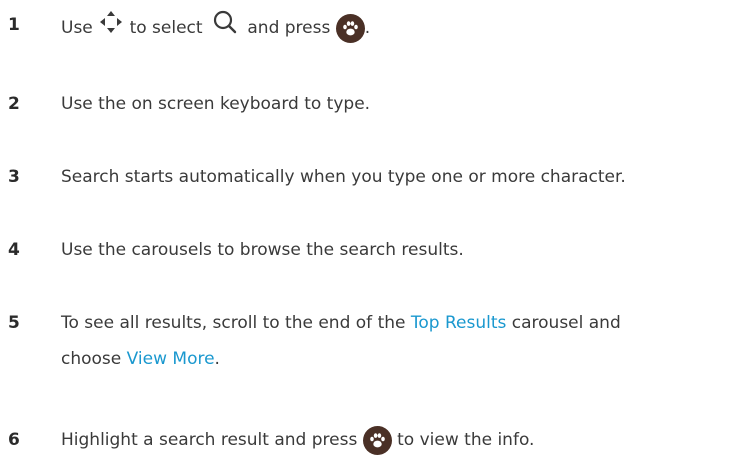  Describe the element at coordinates (166, 28) in the screenshot. I see `step-text-segment: to select` at that location.